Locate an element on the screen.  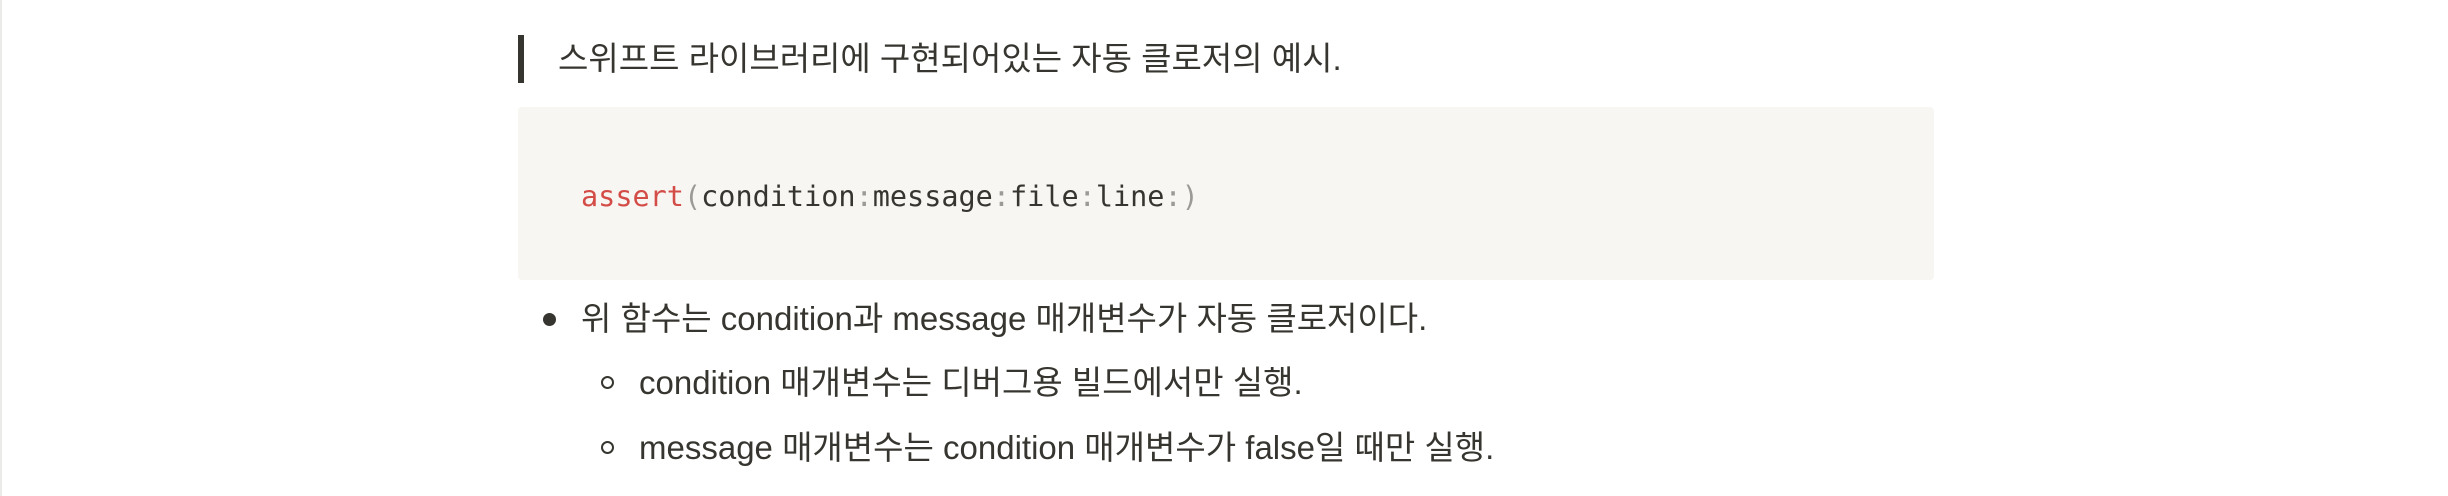
code-param: message is located at coordinates (932, 196).